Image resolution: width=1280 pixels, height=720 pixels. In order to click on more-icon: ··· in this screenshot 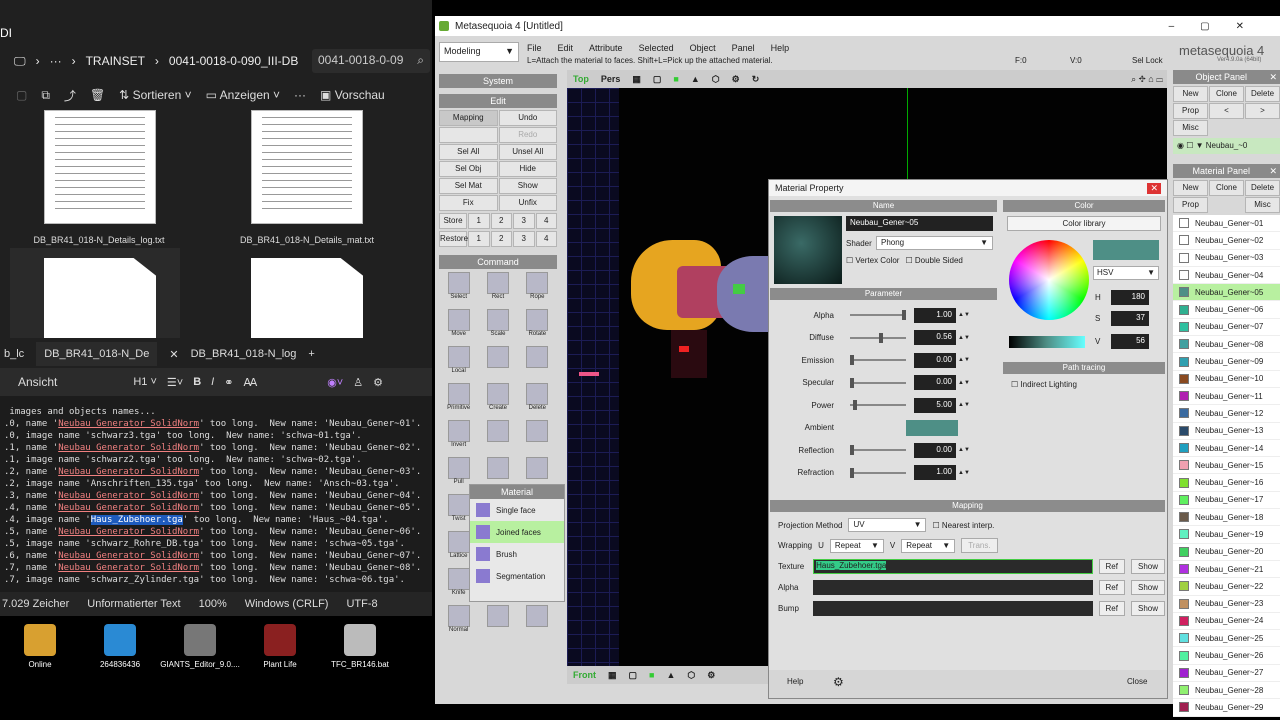, I will do `click(56, 61)`.